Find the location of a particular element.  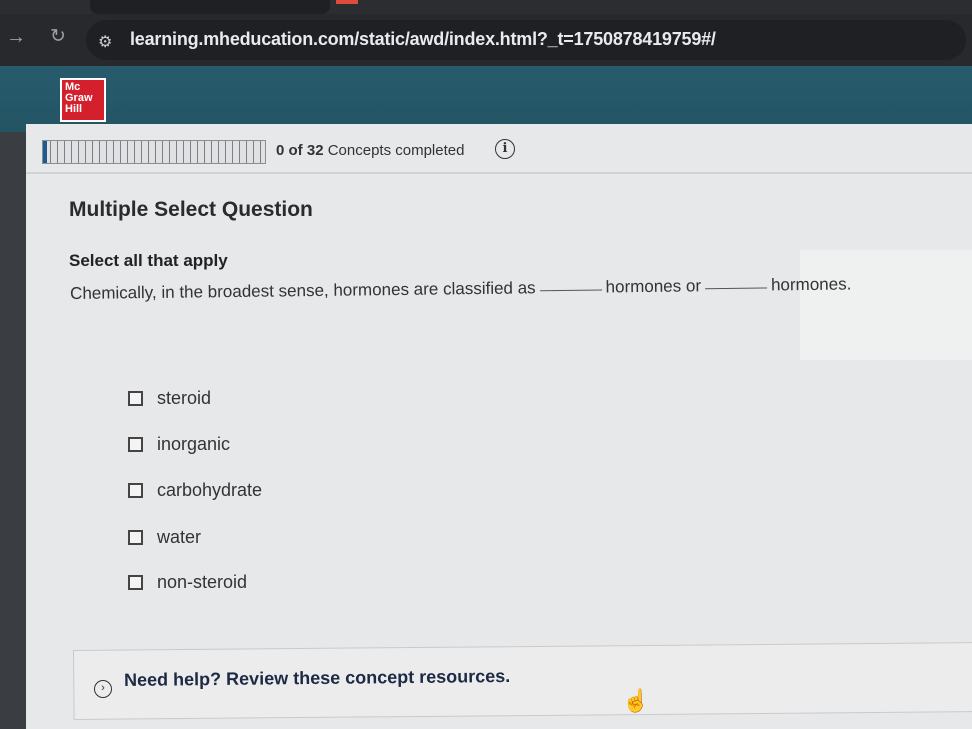

header-divider is located at coordinates (499, 173).